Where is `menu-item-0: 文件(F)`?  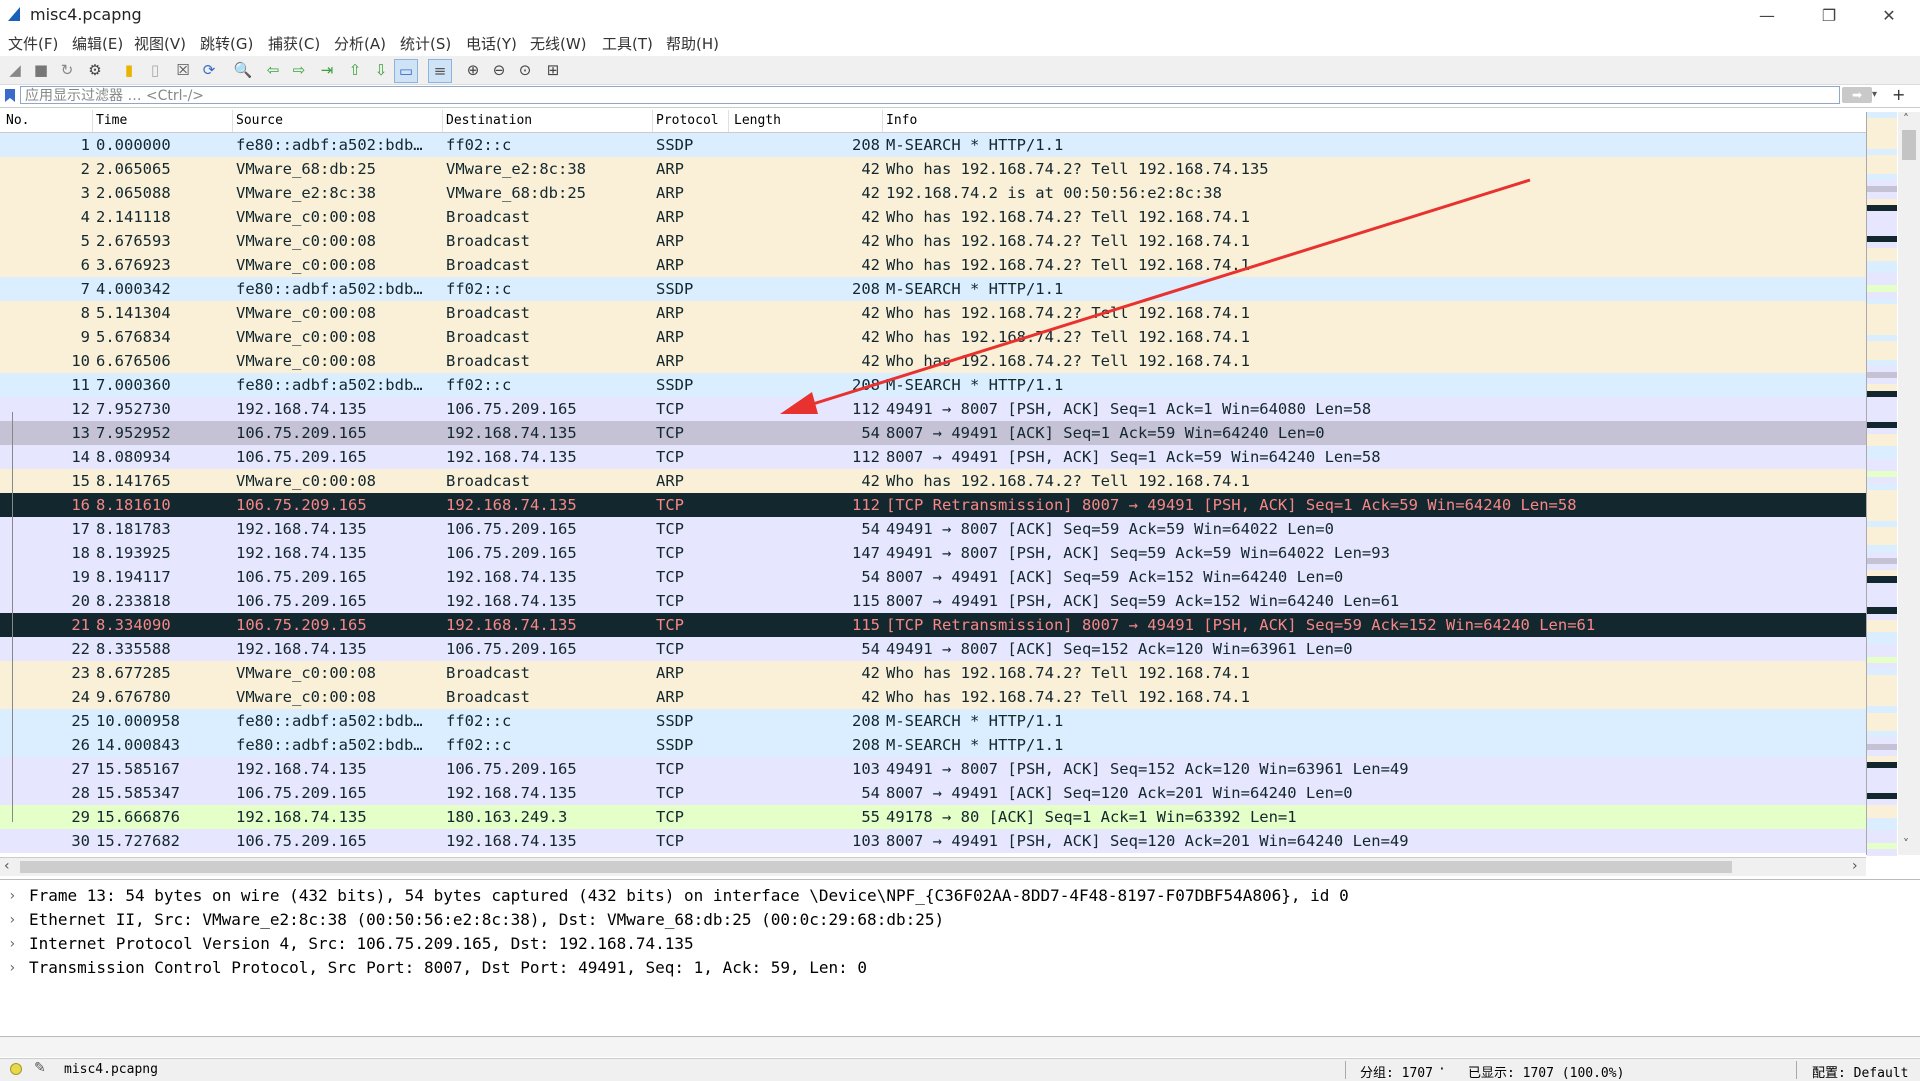
menu-item-0: 文件(F) is located at coordinates (33, 43).